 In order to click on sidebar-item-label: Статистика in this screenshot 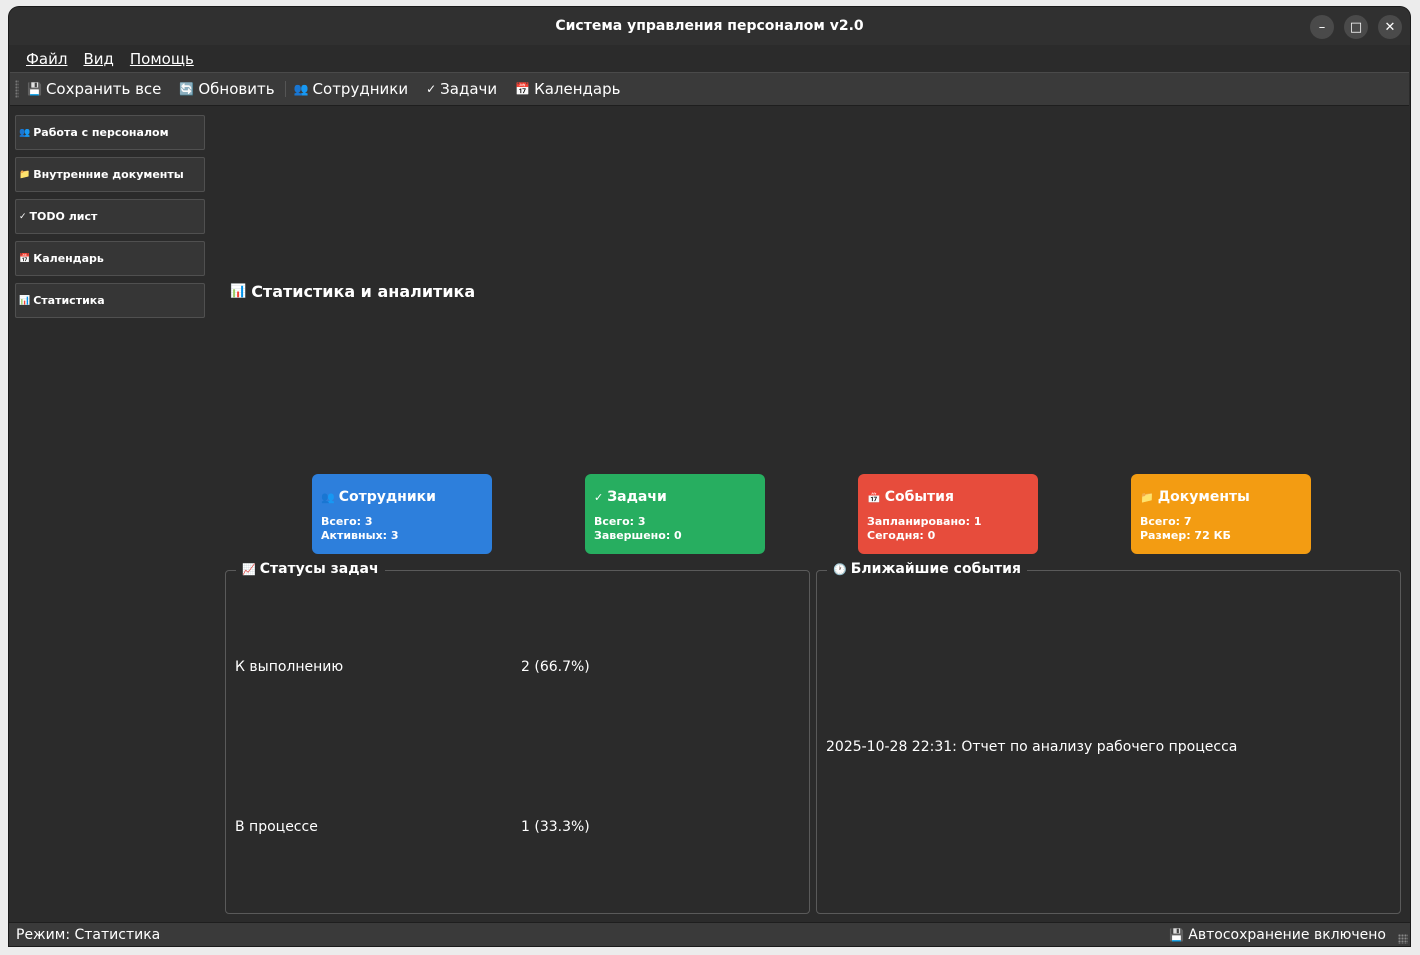, I will do `click(69, 300)`.